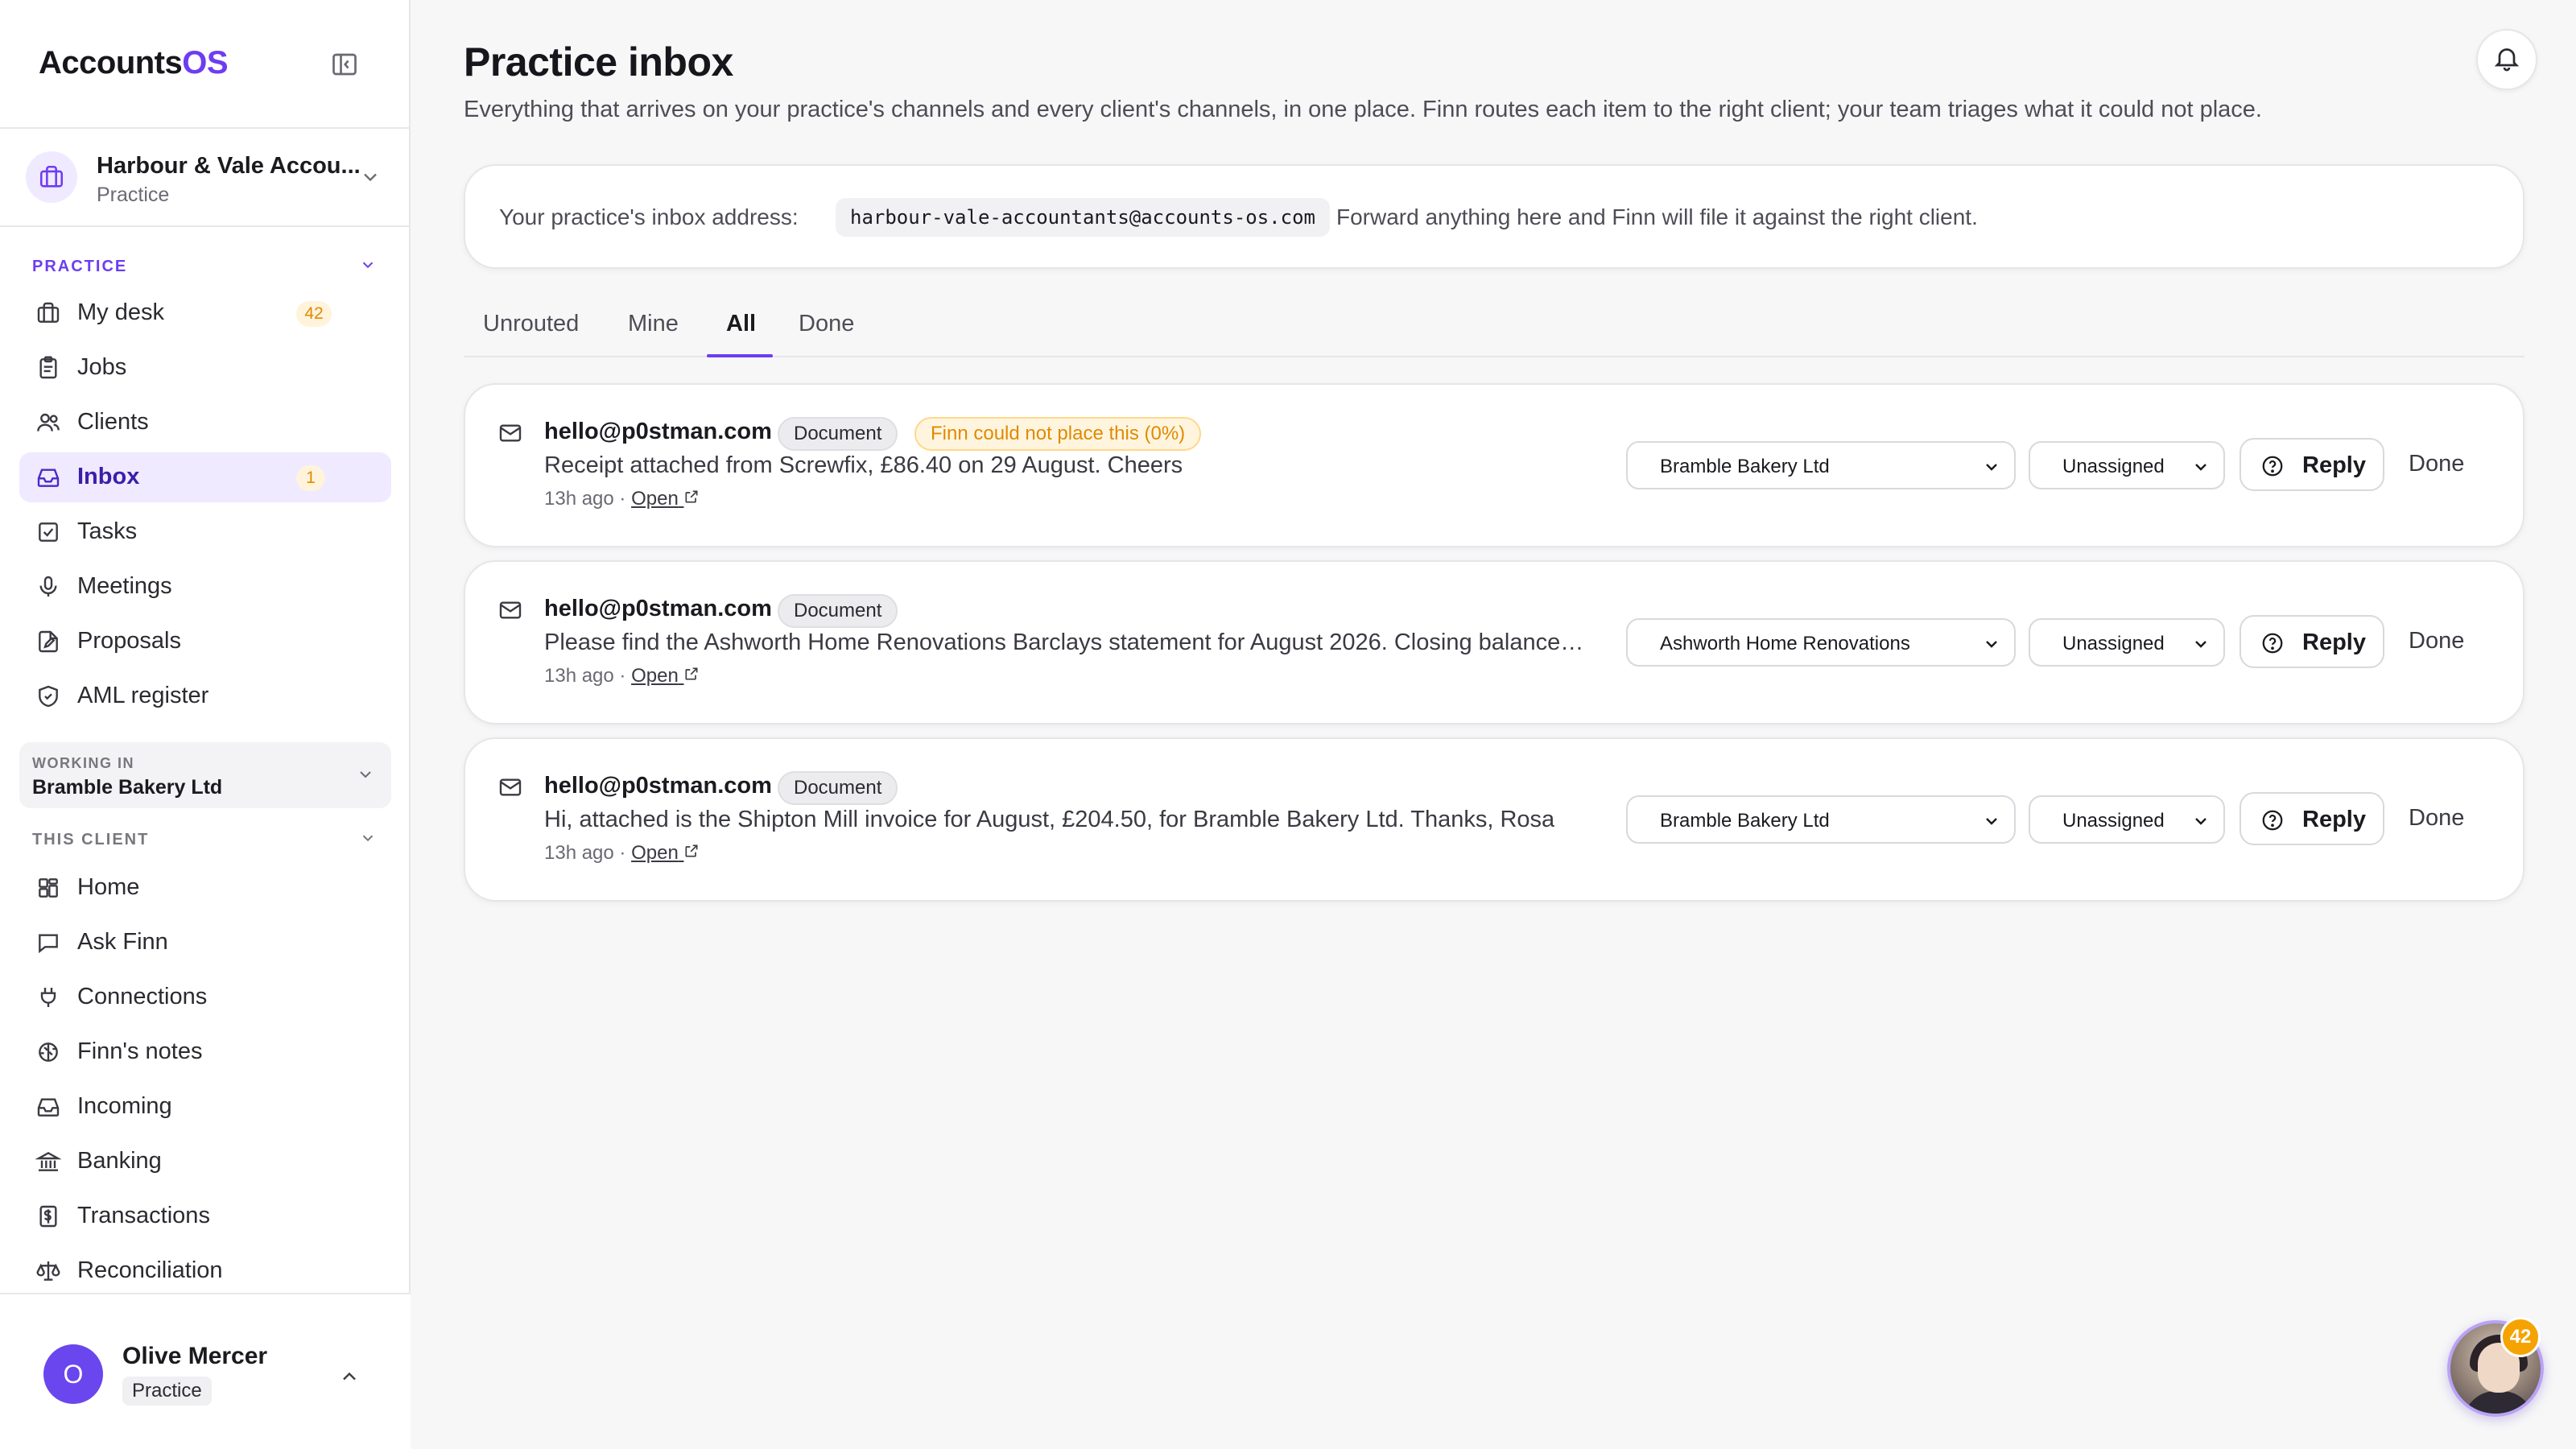  Describe the element at coordinates (48, 641) in the screenshot. I see `document-edit-icon` at that location.